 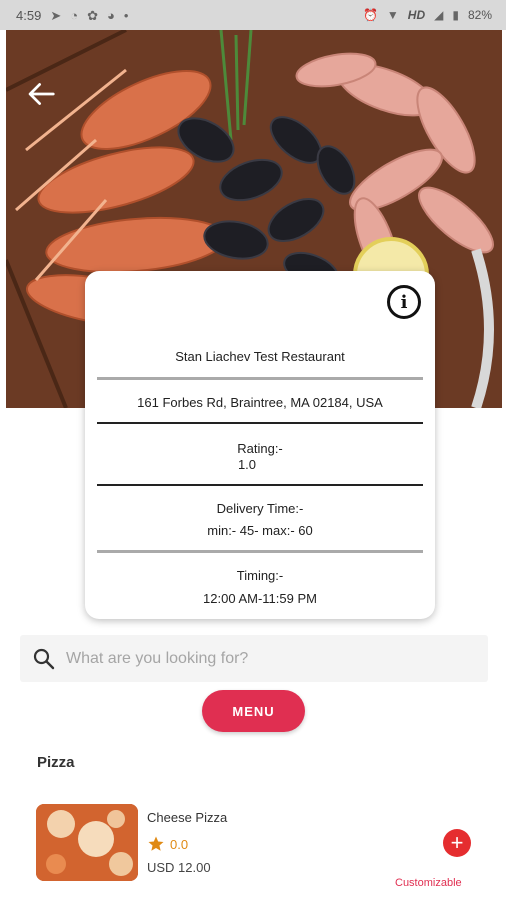 I want to click on alarm-icon: ⏰, so click(x=370, y=15).